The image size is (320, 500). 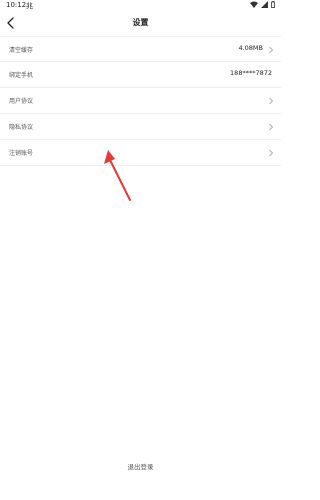 What do you see at coordinates (21, 153) in the screenshot?
I see `cancel-account-label: 注销账号` at bounding box center [21, 153].